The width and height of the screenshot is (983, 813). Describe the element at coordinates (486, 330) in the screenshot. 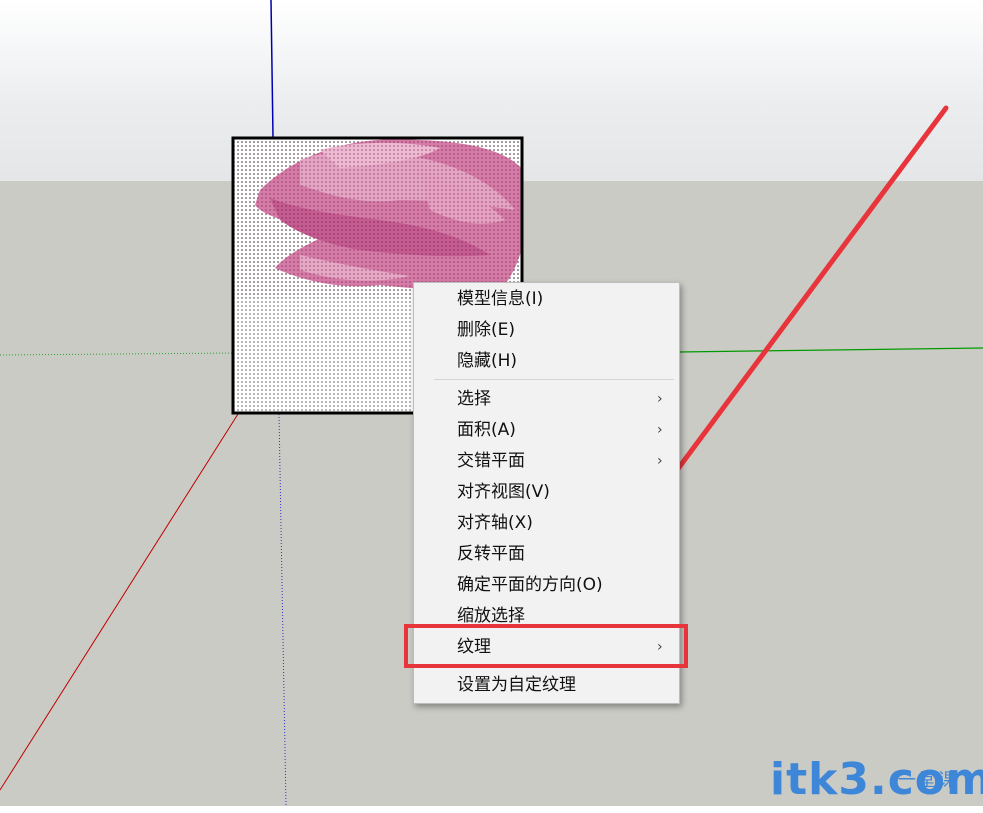

I see `menu-item-label: 删除(E)` at that location.